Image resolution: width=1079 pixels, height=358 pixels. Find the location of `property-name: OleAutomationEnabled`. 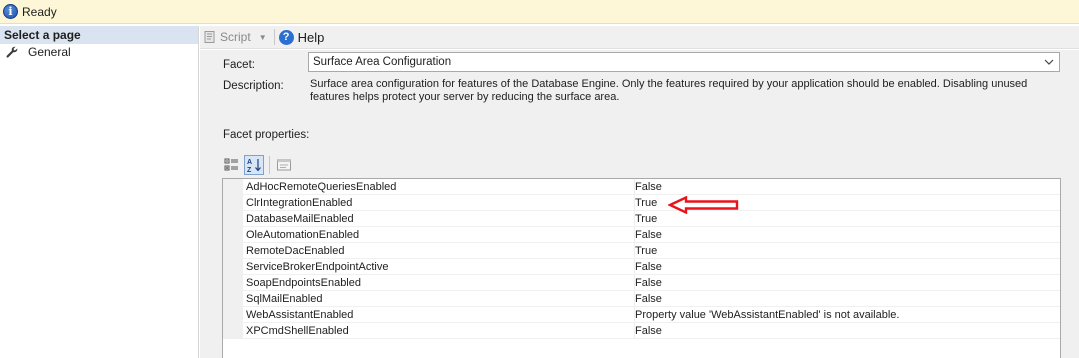

property-name: OleAutomationEnabled is located at coordinates (439, 234).